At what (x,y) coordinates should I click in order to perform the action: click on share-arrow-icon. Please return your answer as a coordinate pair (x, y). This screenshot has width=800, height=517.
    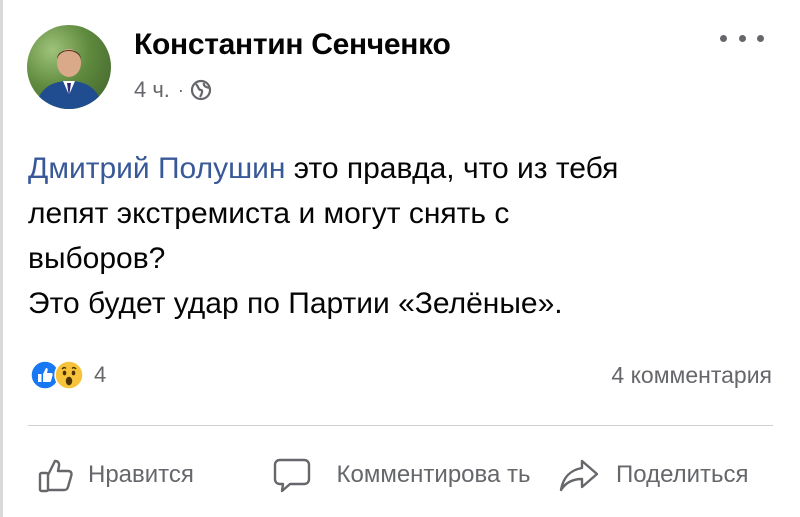
    Looking at the image, I should click on (579, 475).